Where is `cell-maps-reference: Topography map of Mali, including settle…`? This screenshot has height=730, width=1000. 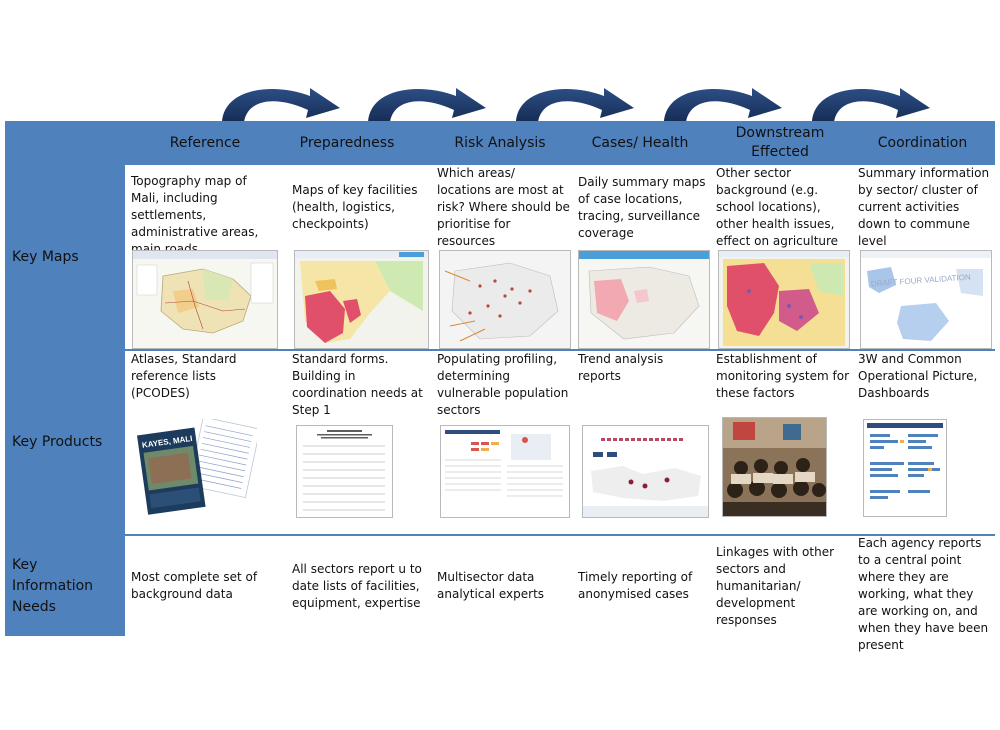 cell-maps-reference: Topography map of Mali, including settle… is located at coordinates (195, 215).